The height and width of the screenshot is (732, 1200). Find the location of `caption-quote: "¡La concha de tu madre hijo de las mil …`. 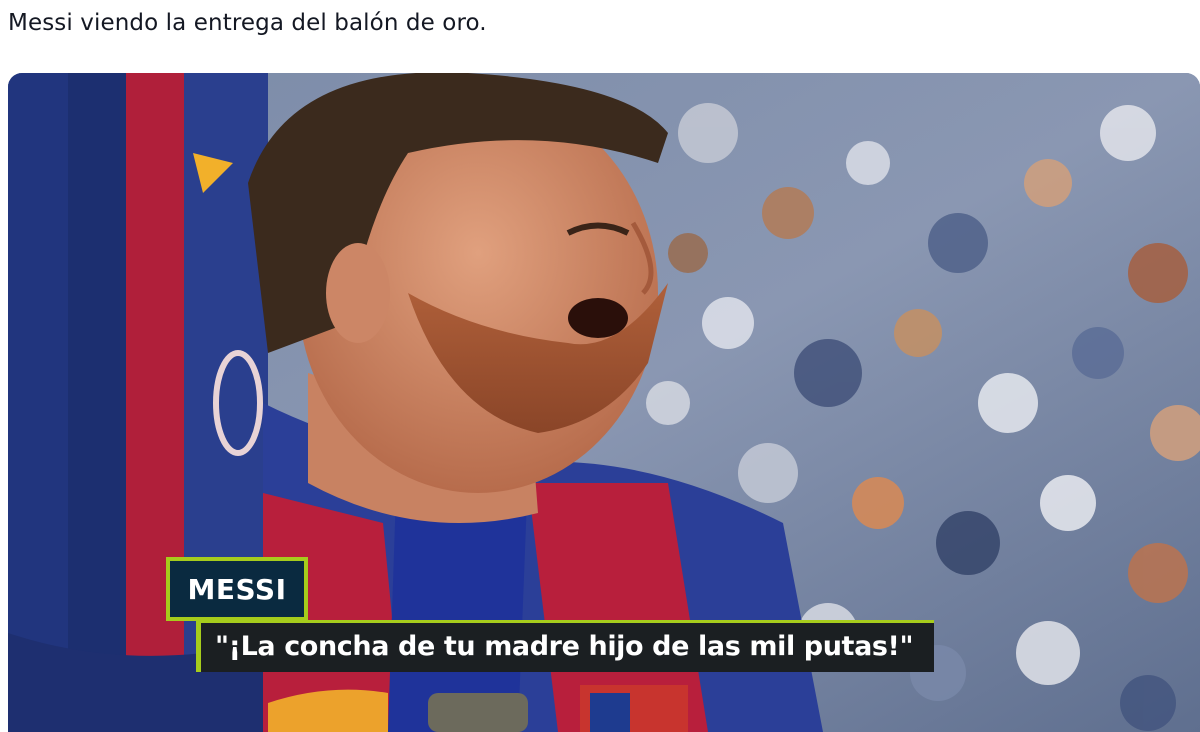

caption-quote: "¡La concha de tu madre hijo de las mil … is located at coordinates (565, 646).